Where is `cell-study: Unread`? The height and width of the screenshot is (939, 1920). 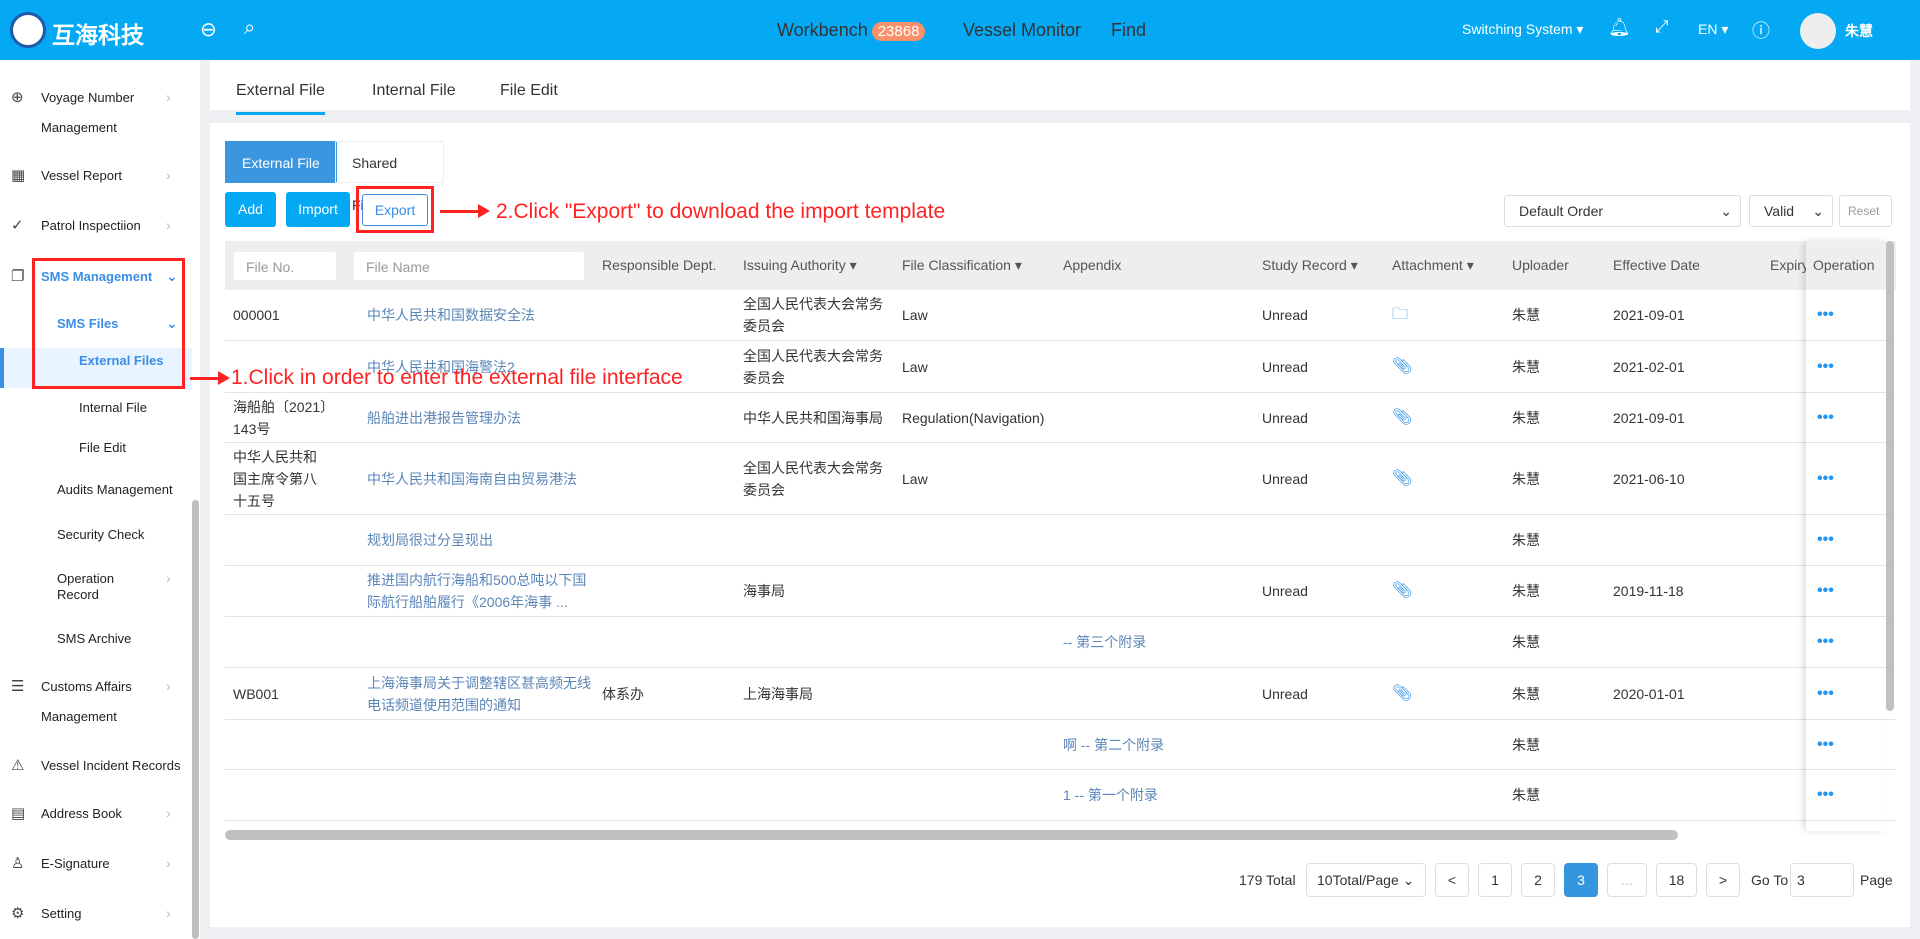 cell-study: Unread is located at coordinates (1285, 366).